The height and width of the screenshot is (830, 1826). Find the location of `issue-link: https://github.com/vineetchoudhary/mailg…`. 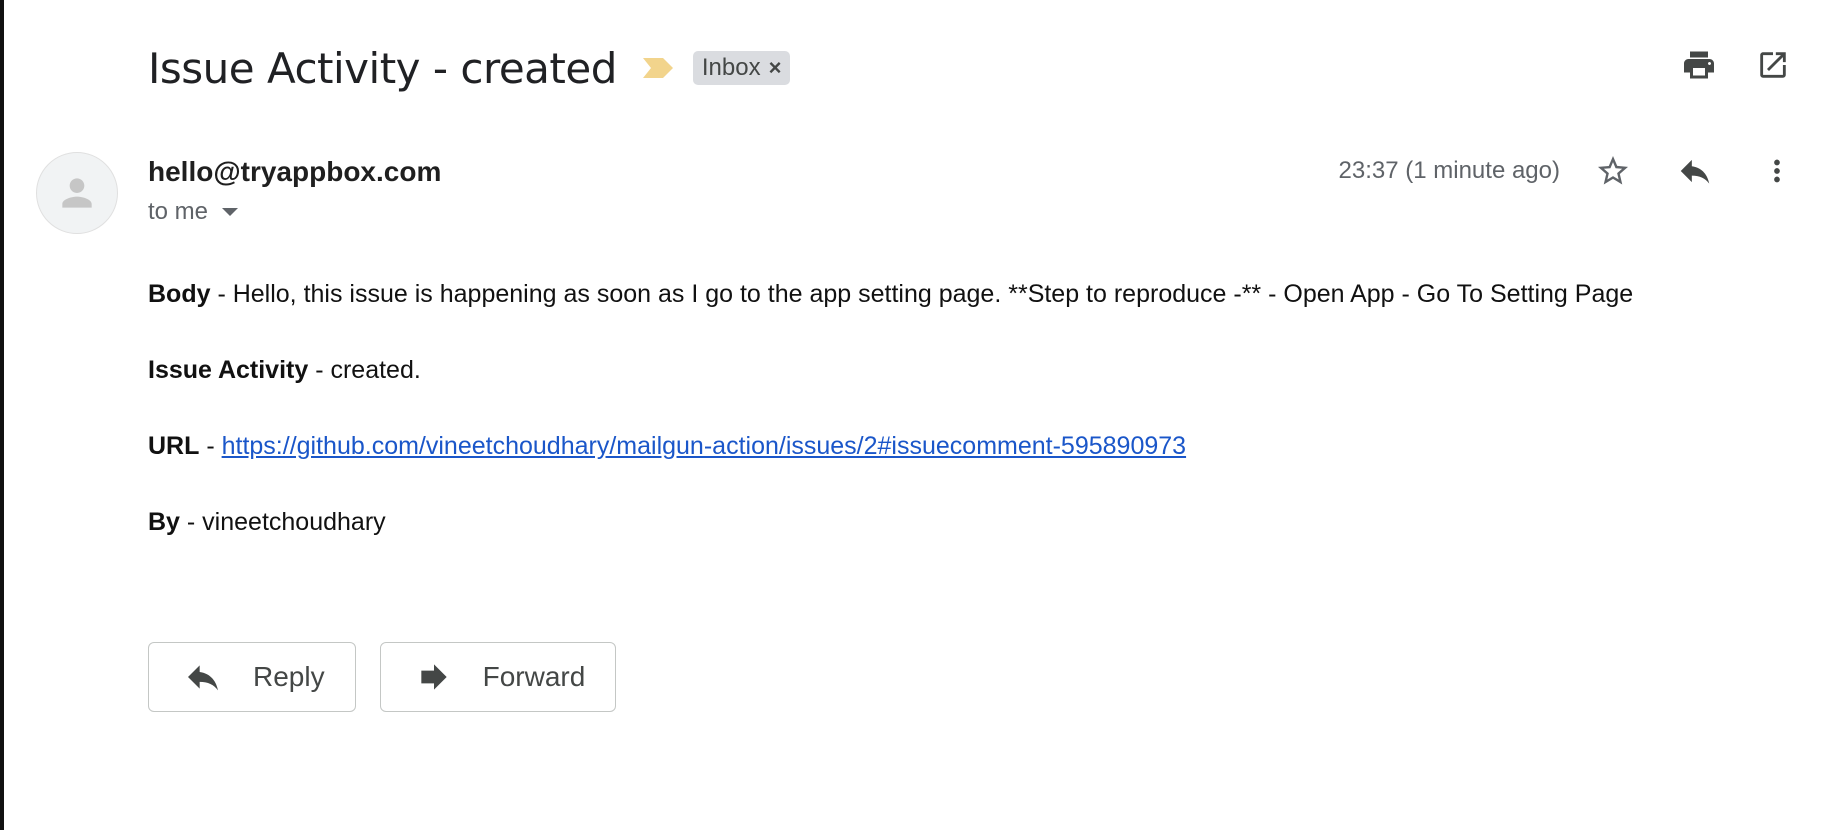

issue-link: https://github.com/vineetchoudhary/mailg… is located at coordinates (704, 446).